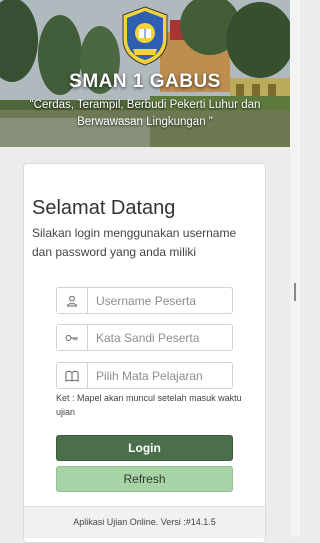  What do you see at coordinates (144, 479) in the screenshot?
I see `refresh-button: Refresh` at bounding box center [144, 479].